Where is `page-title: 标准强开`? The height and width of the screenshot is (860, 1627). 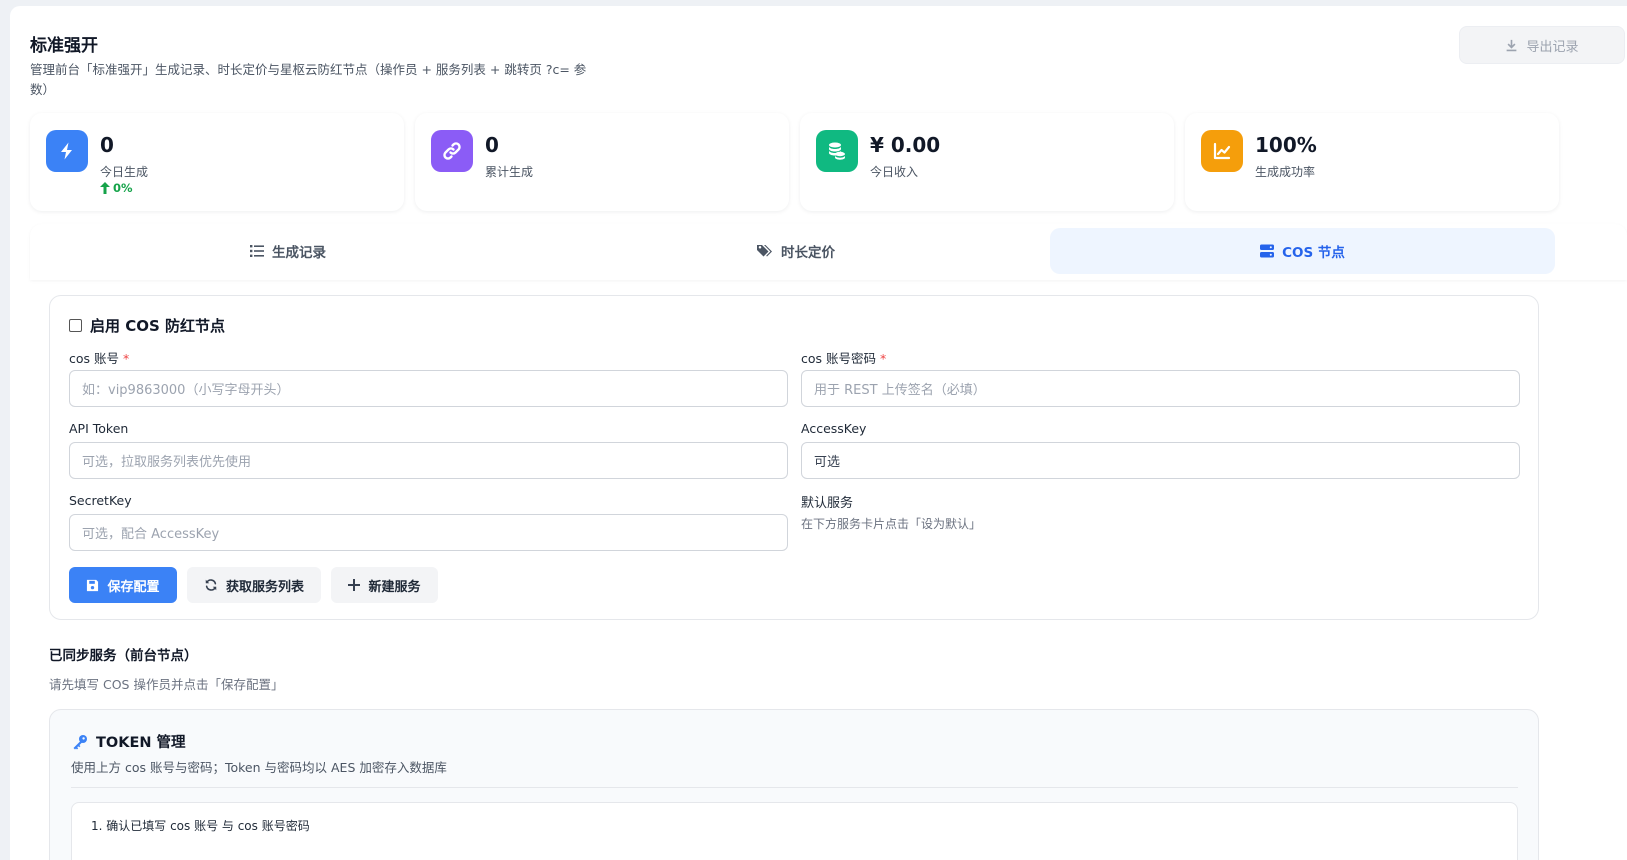
page-title: 标准强开 is located at coordinates (64, 46).